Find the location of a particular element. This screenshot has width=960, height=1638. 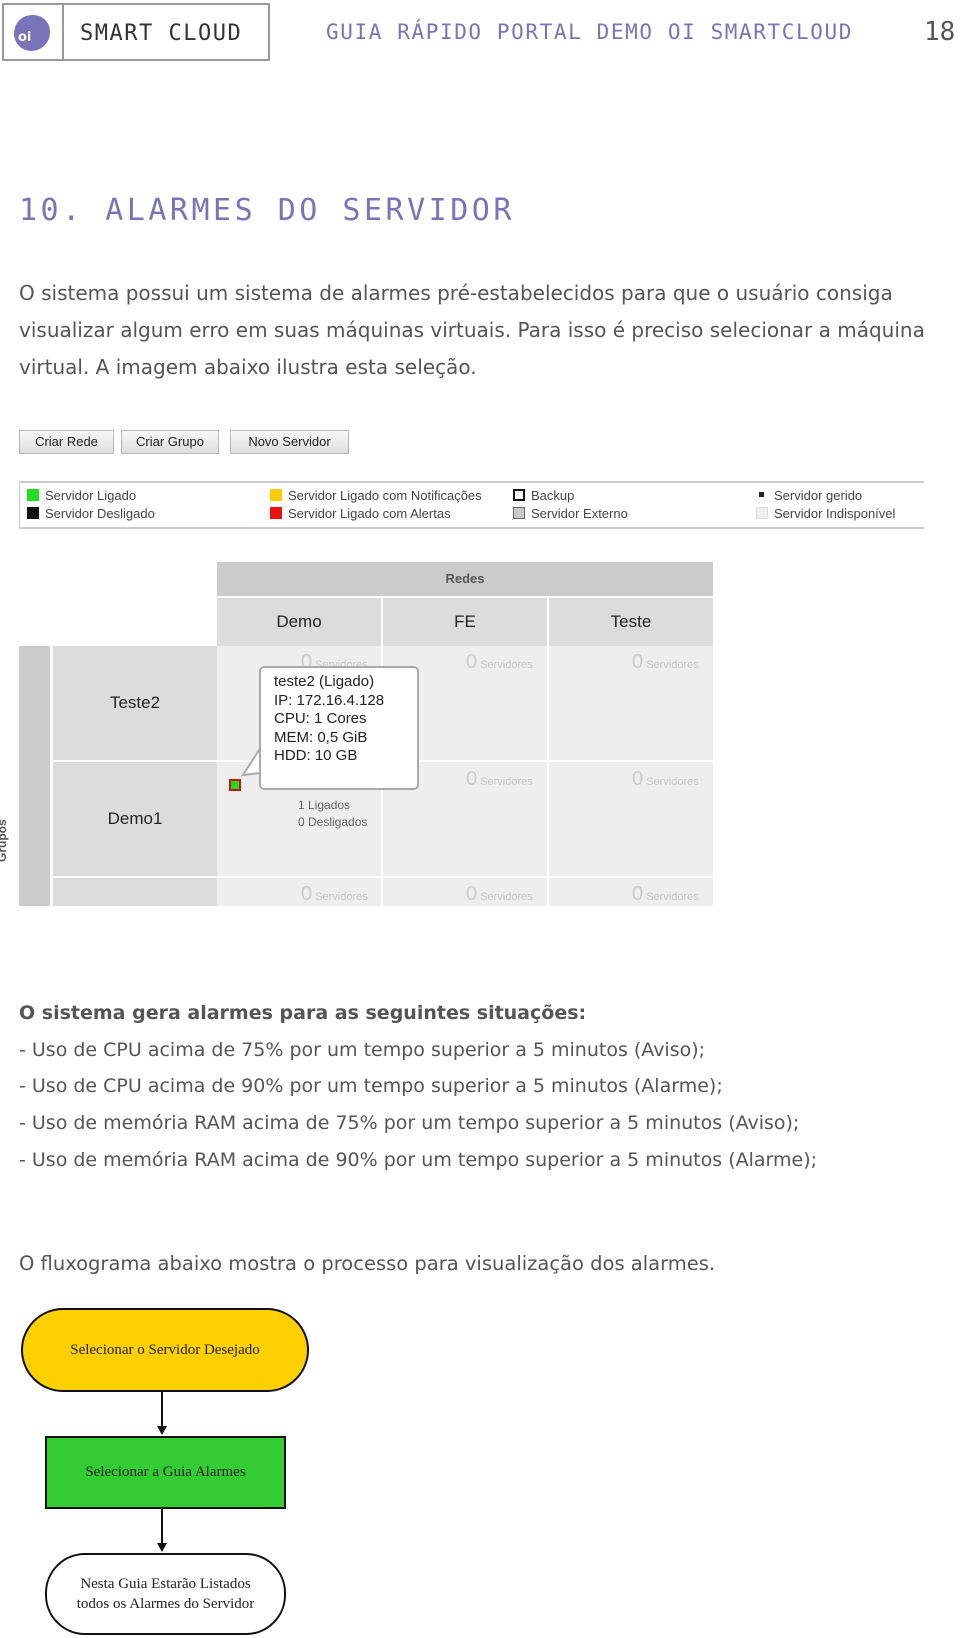

legend-servidor-desligado: Servidor Desligado is located at coordinates (91, 514).